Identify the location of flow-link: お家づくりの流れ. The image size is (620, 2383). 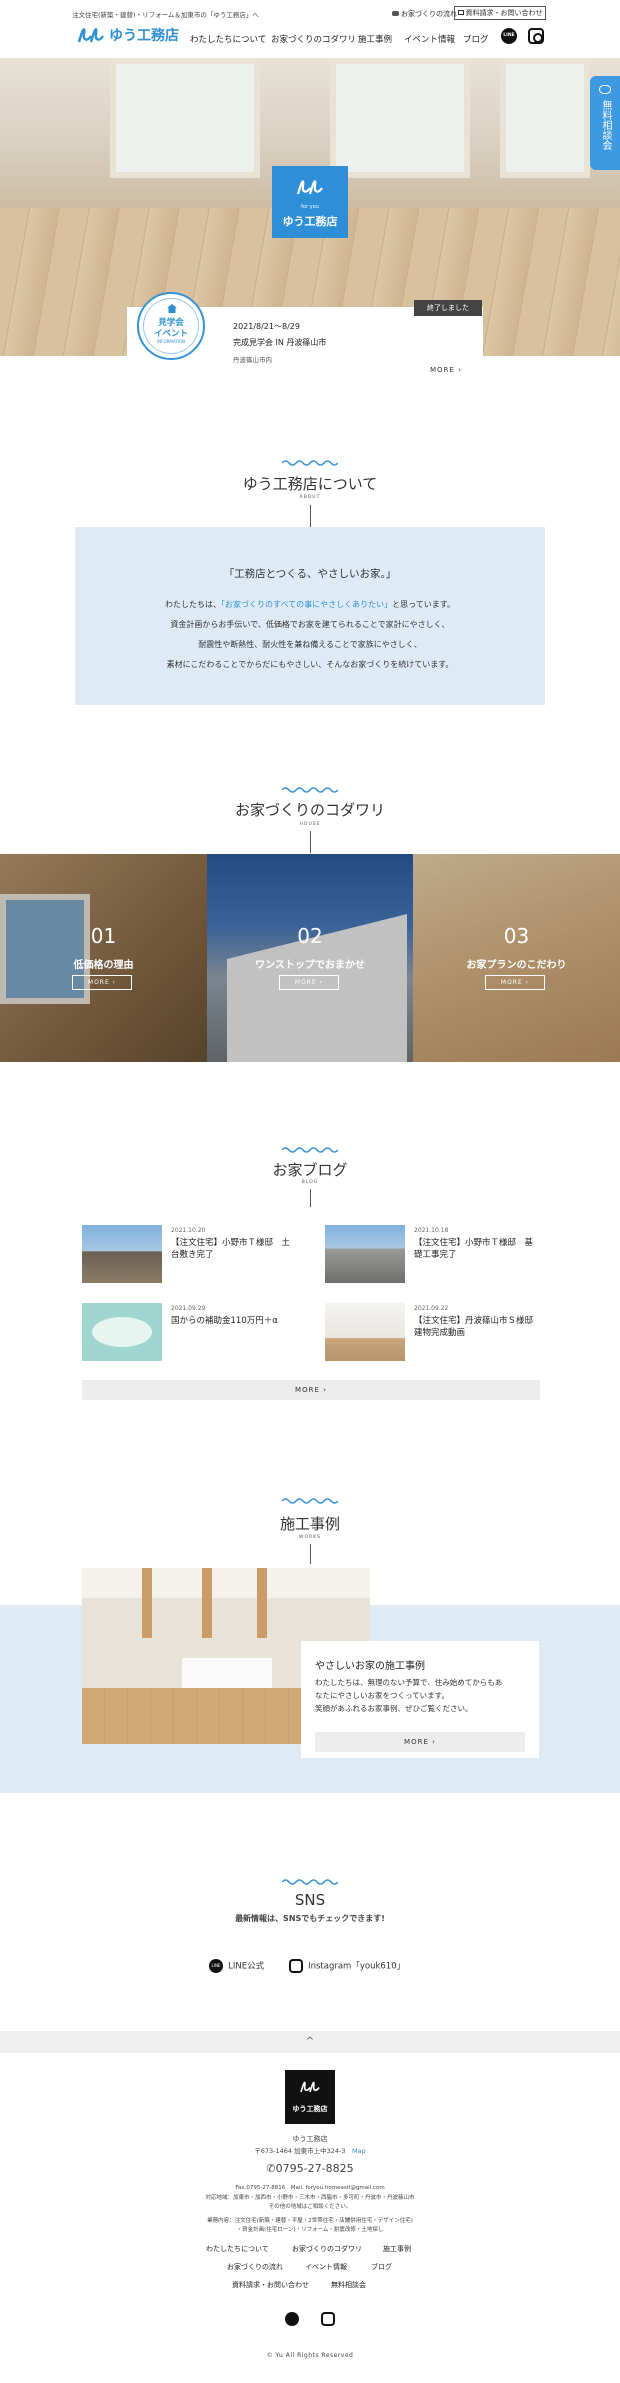
(424, 14).